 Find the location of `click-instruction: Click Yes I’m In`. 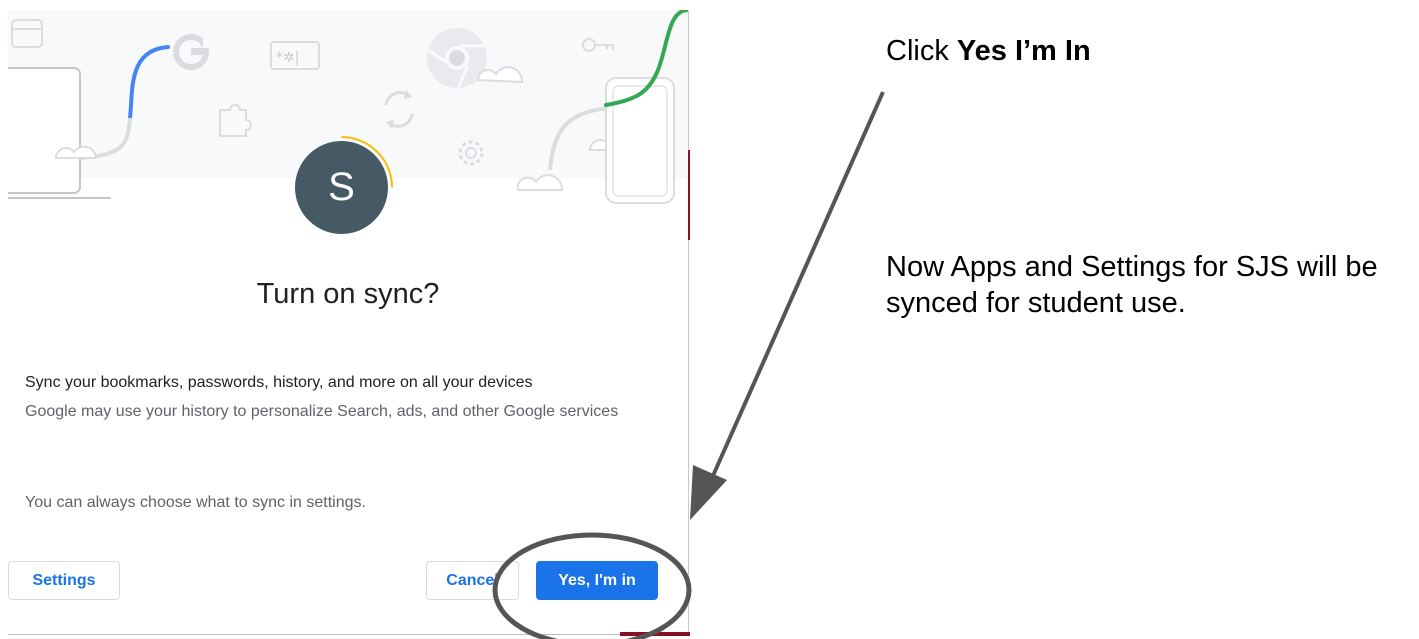

click-instruction: Click Yes I’m In is located at coordinates (988, 51).